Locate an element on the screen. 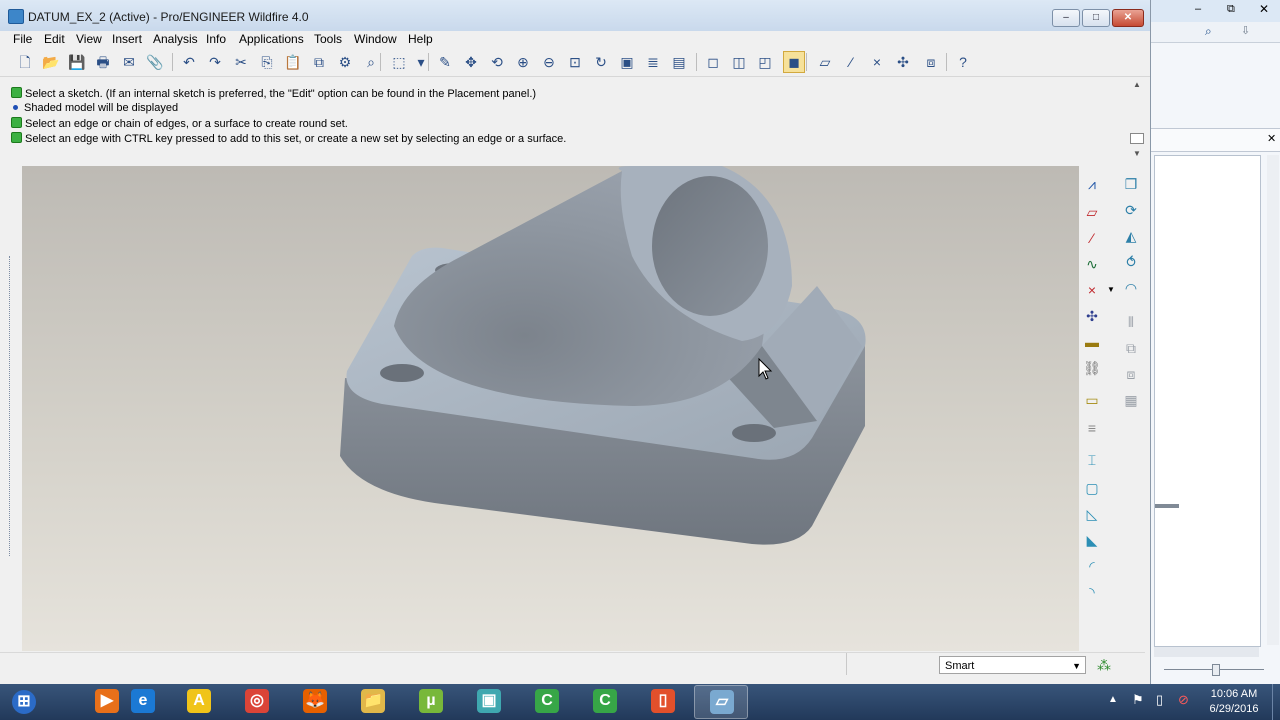 The width and height of the screenshot is (1280, 720). arrow-down-icon: ⇩ is located at coordinates (1245, 30).